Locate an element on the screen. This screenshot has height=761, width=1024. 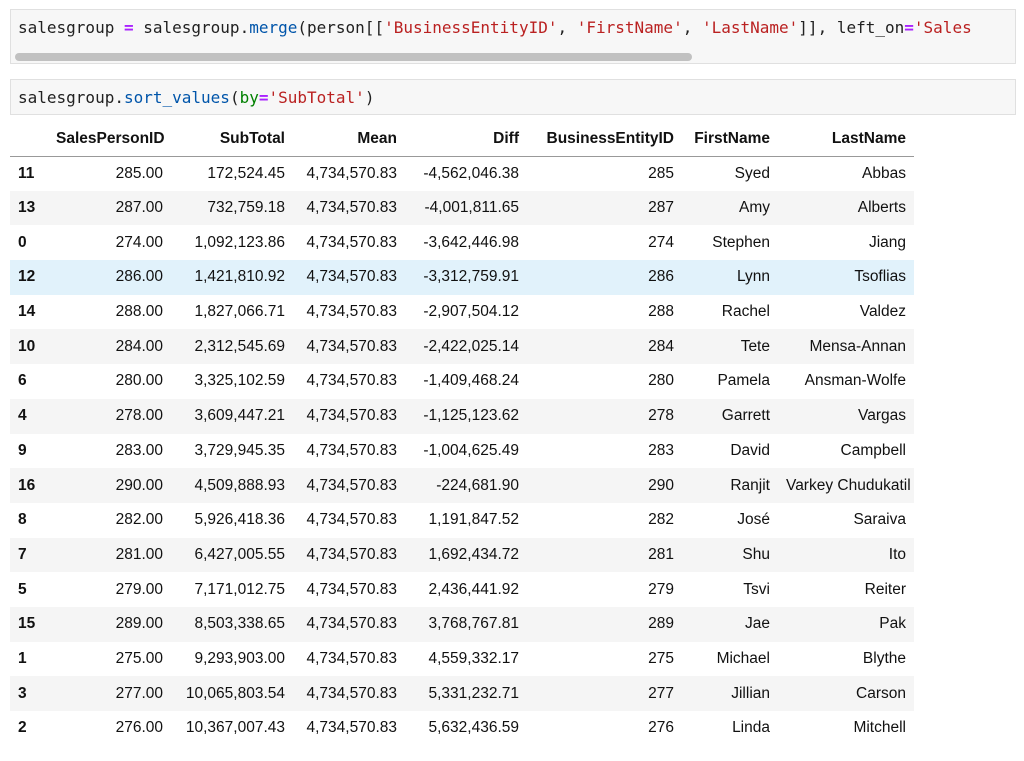
table-cell: 290 is located at coordinates (661, 485).